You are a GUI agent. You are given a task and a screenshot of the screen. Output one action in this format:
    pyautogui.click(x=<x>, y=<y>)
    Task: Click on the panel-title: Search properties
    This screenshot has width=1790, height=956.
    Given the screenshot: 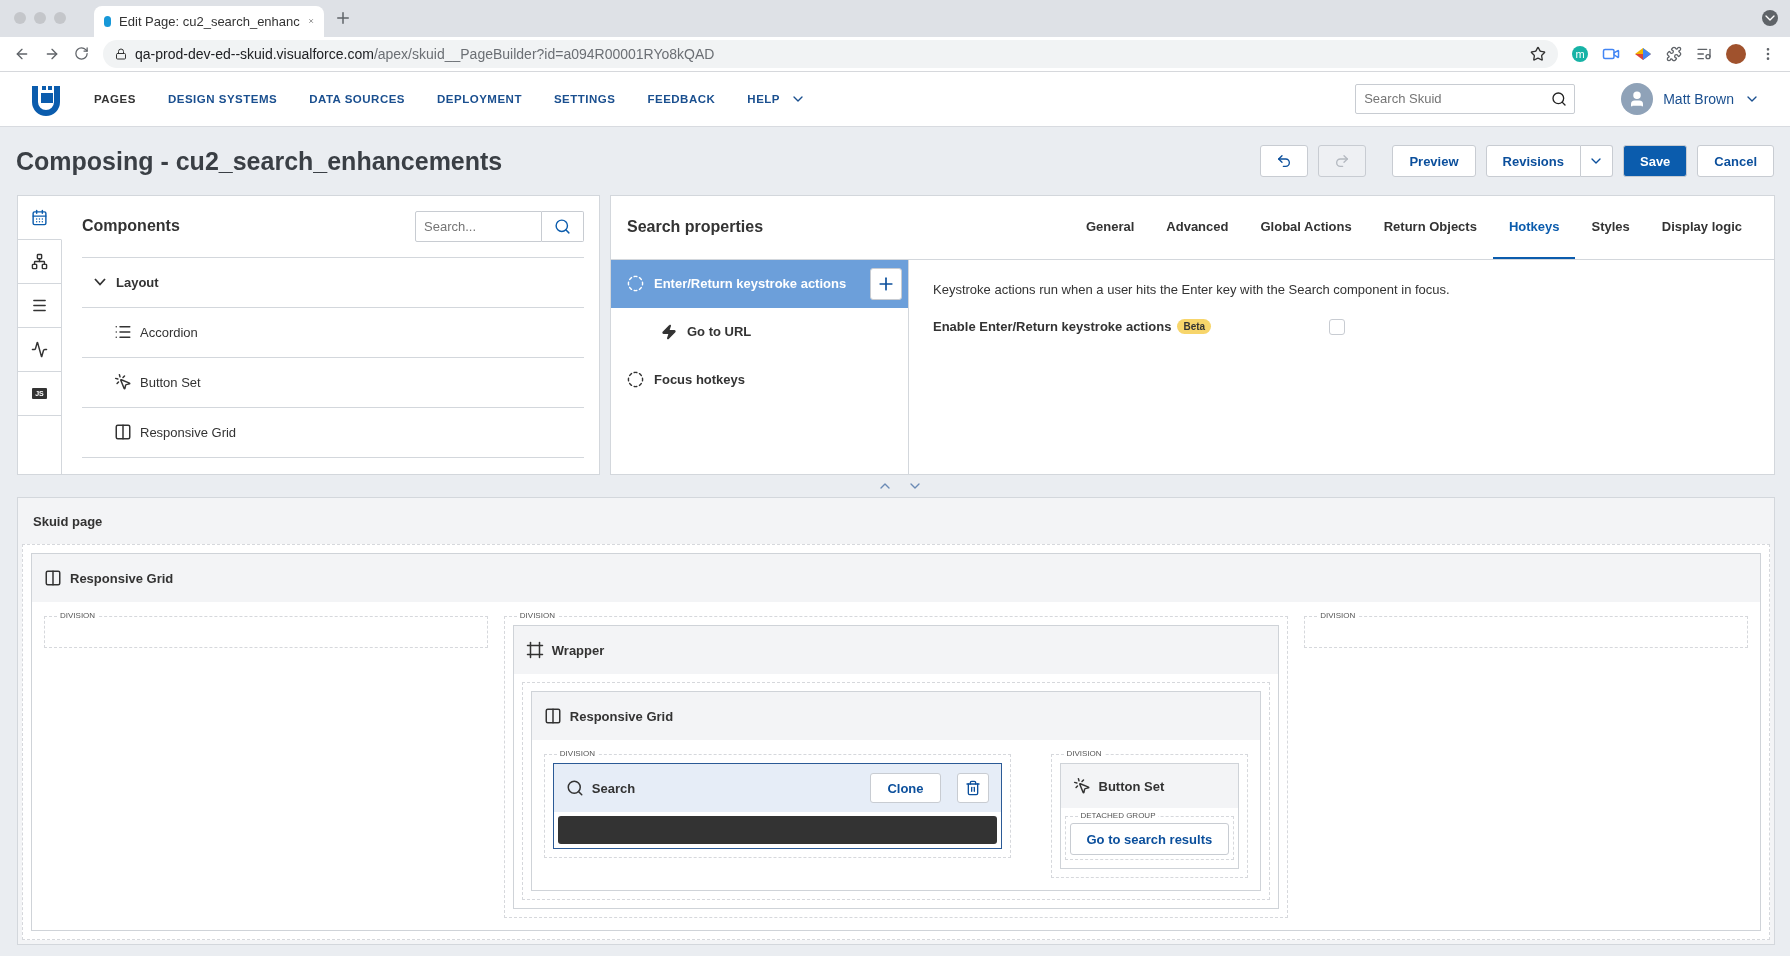 What is the action you would take?
    pyautogui.click(x=696, y=227)
    